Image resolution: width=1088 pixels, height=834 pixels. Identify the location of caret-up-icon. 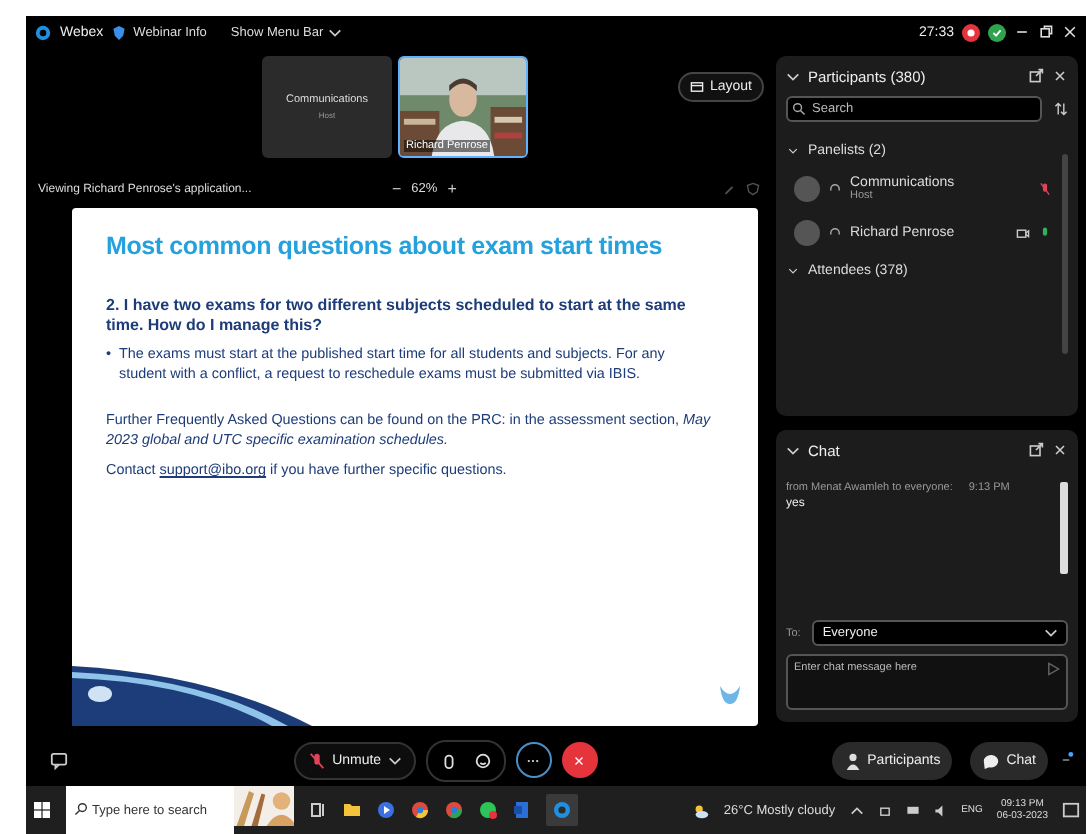
(856, 810).